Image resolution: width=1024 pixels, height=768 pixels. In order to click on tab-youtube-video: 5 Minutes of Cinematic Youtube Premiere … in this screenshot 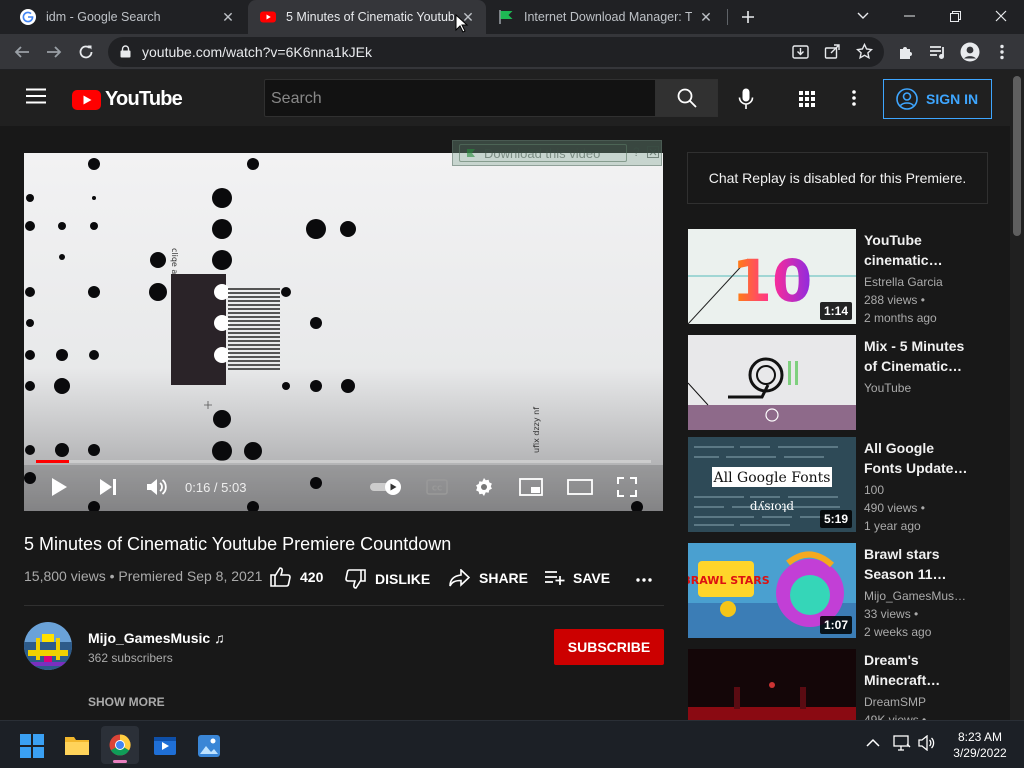, I will do `click(367, 17)`.